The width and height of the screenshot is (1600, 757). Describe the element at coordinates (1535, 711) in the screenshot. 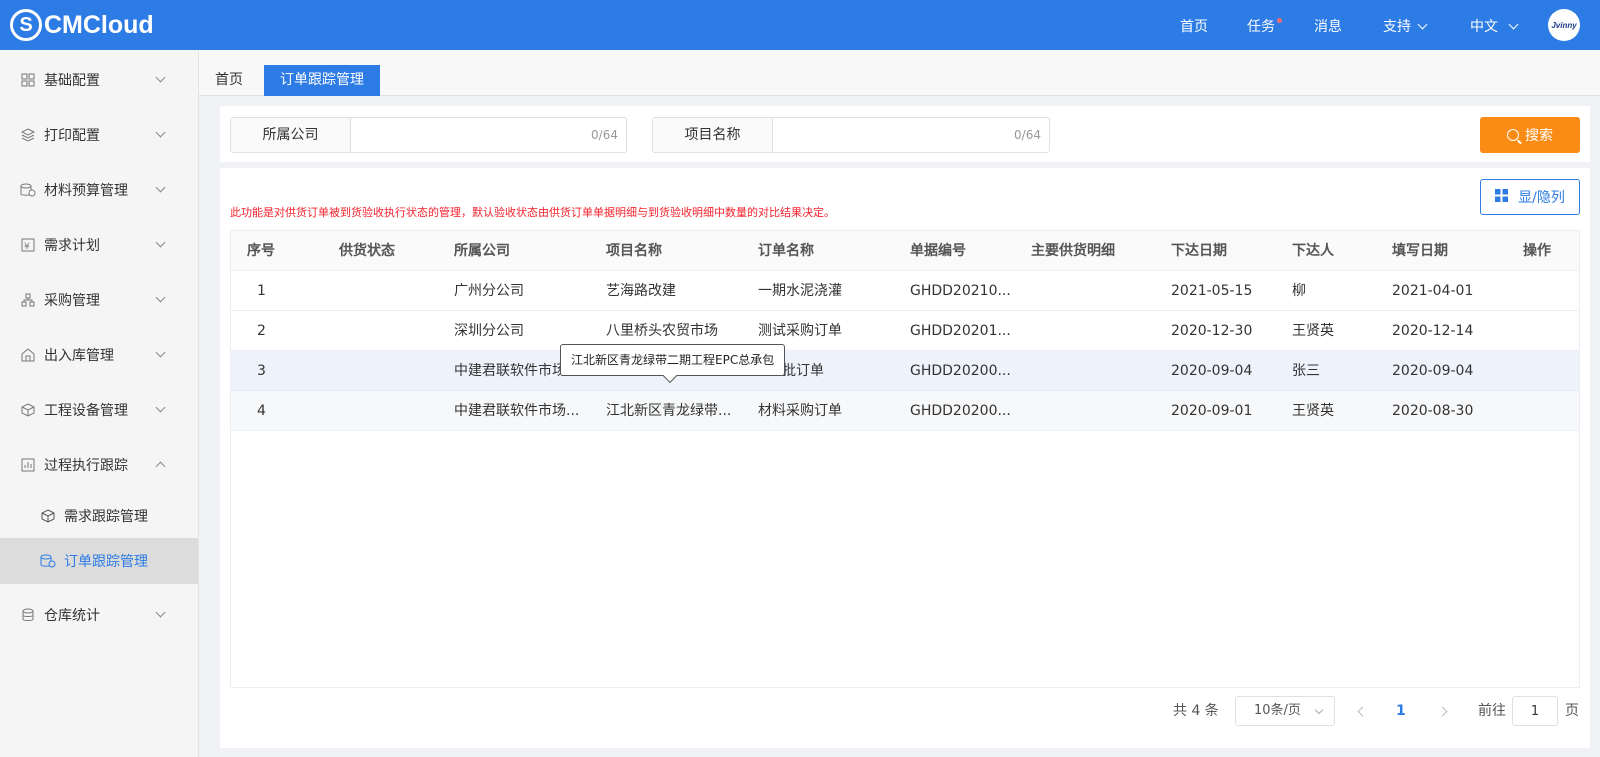

I see `goto-page-input` at that location.